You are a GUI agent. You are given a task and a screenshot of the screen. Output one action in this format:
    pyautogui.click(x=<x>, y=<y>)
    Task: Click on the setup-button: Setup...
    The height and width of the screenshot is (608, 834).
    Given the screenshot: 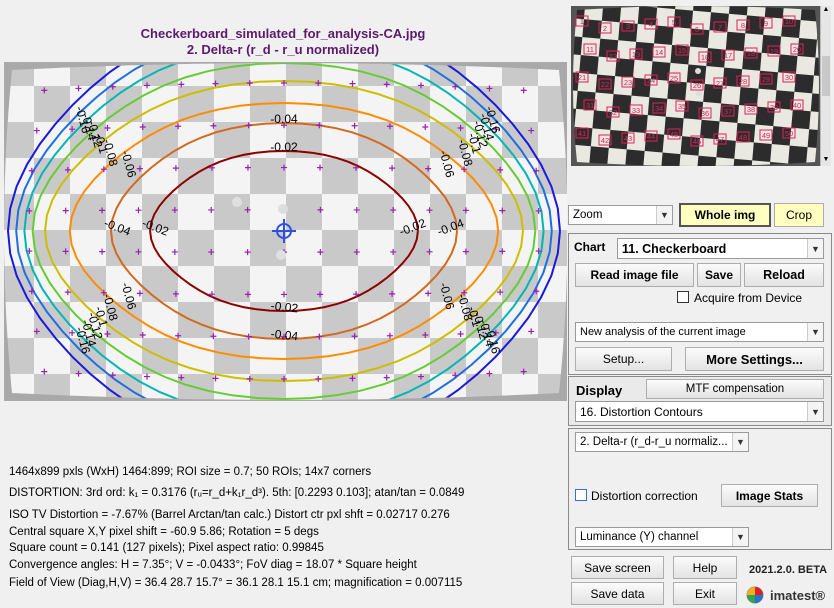 What is the action you would take?
    pyautogui.click(x=623, y=359)
    